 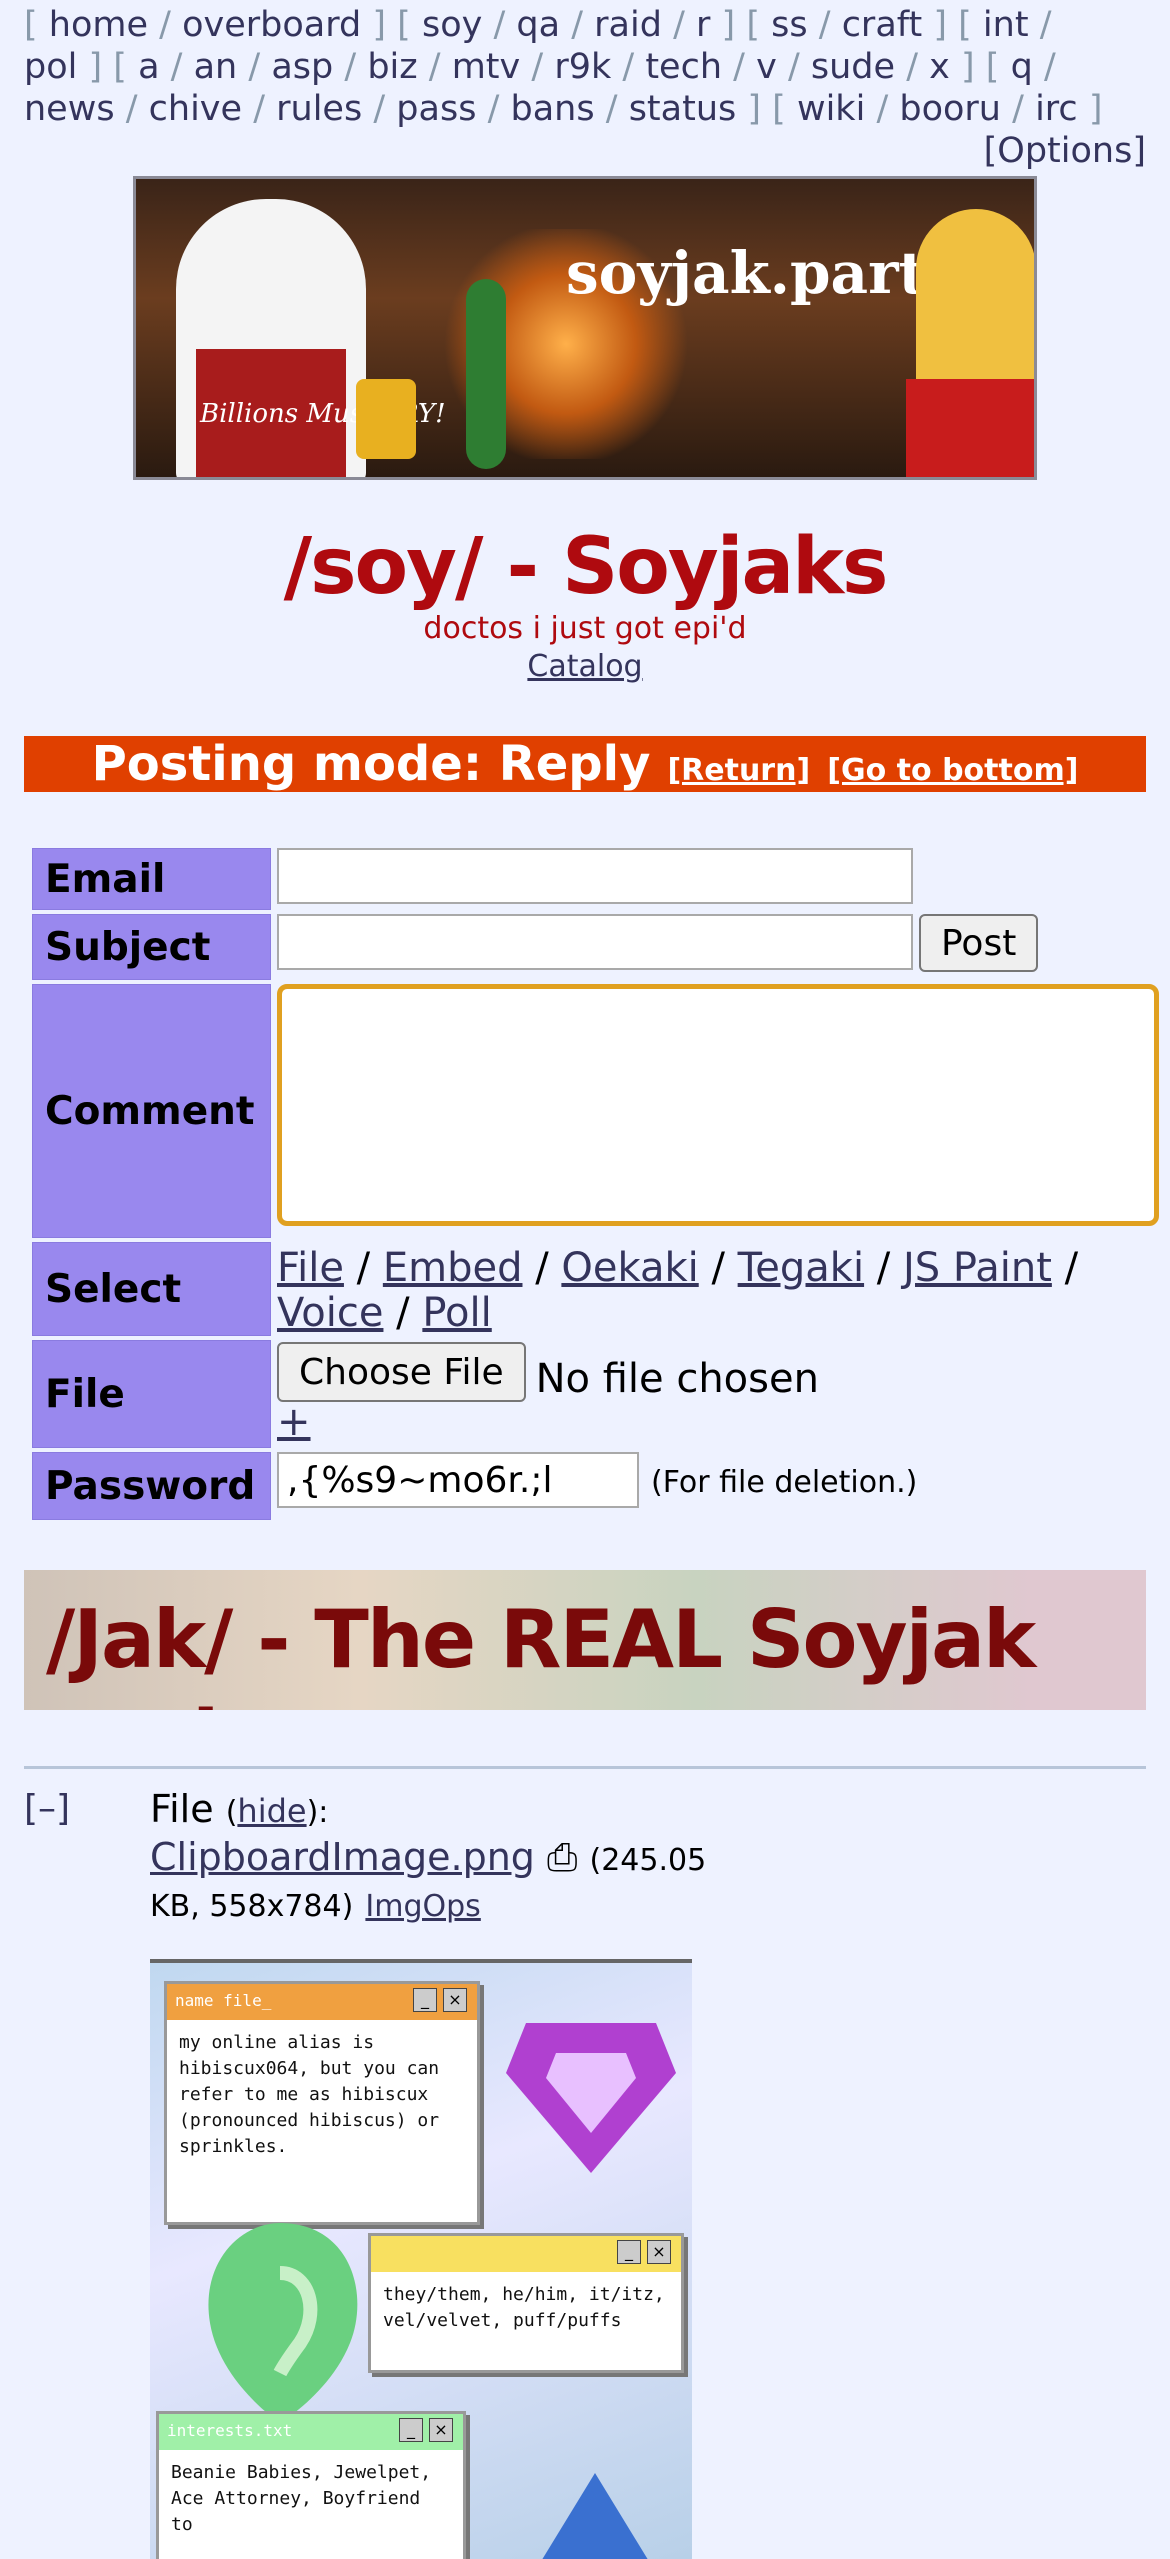 I want to click on add-file-link: +, so click(x=718, y=1422).